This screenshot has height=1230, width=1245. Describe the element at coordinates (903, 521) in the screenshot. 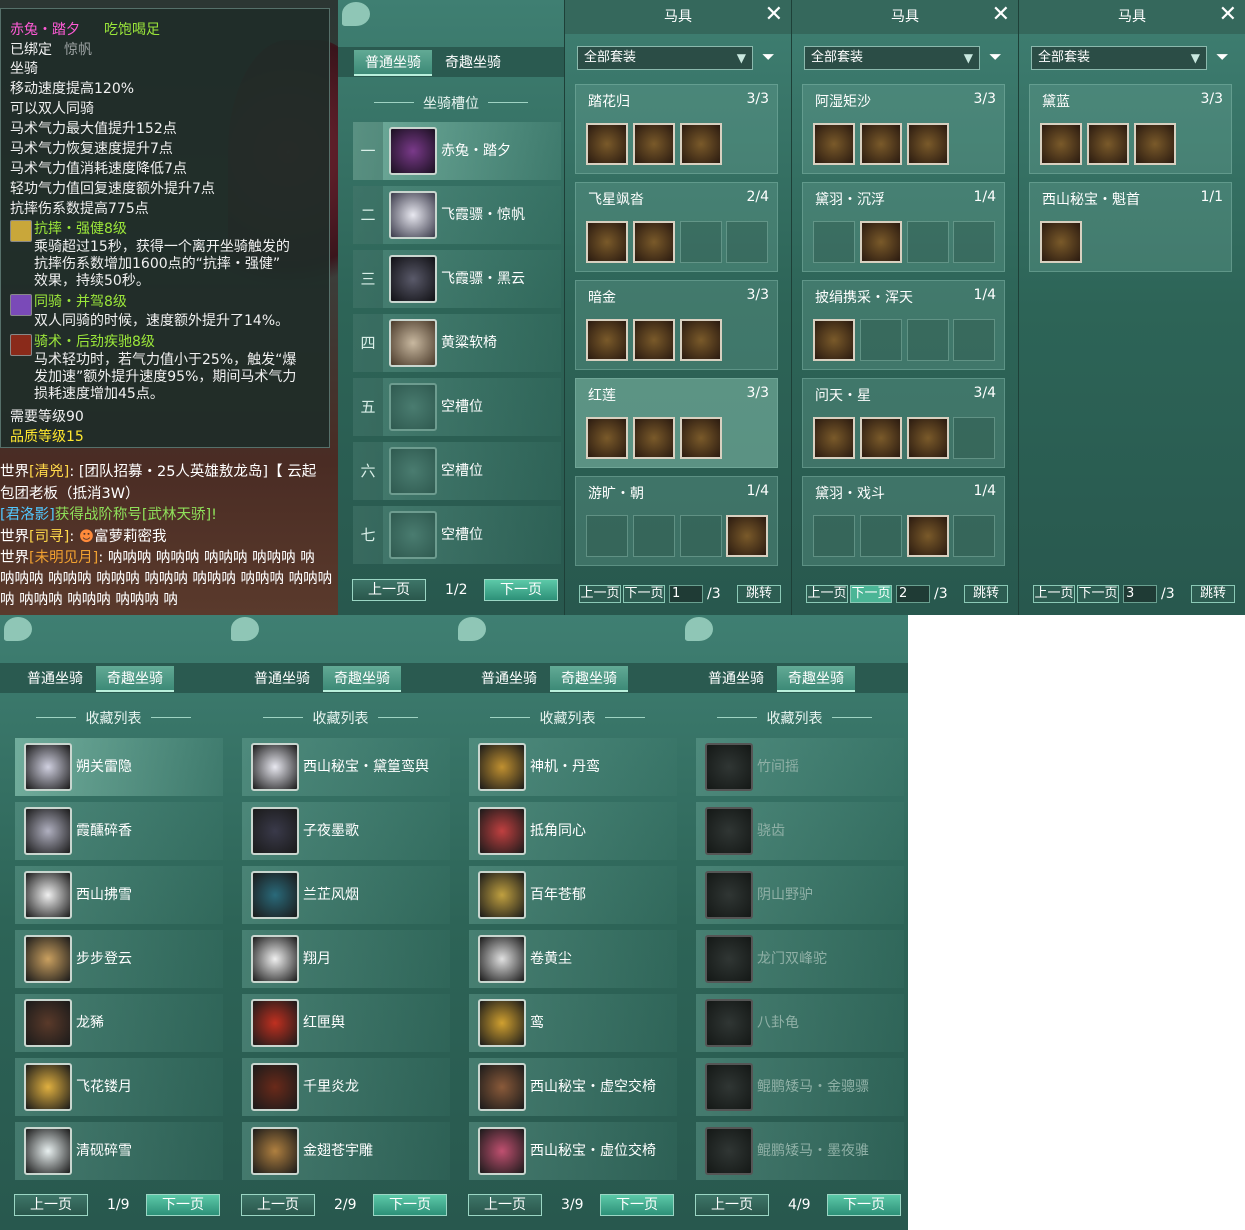

I see `gear-suit: 黛羽・戏斗 1/4` at that location.